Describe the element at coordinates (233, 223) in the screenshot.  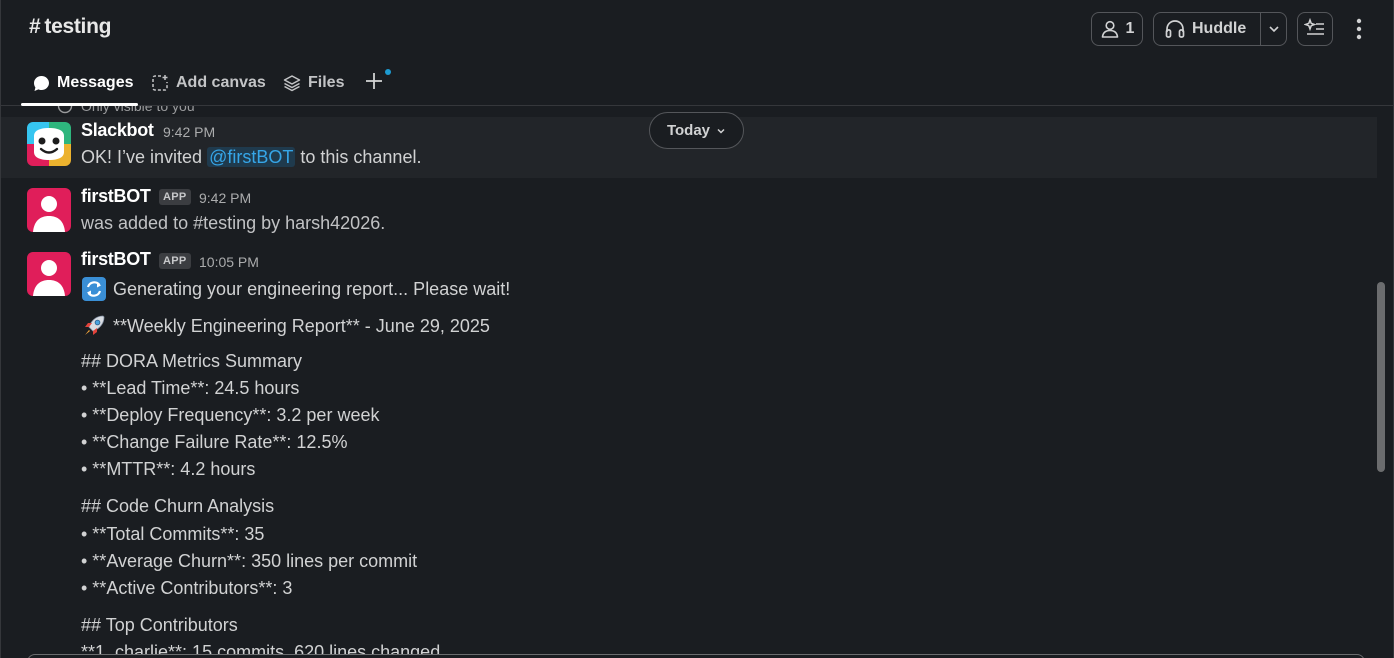
I see `system-message-text: was added to #testing by harsh42026.` at that location.